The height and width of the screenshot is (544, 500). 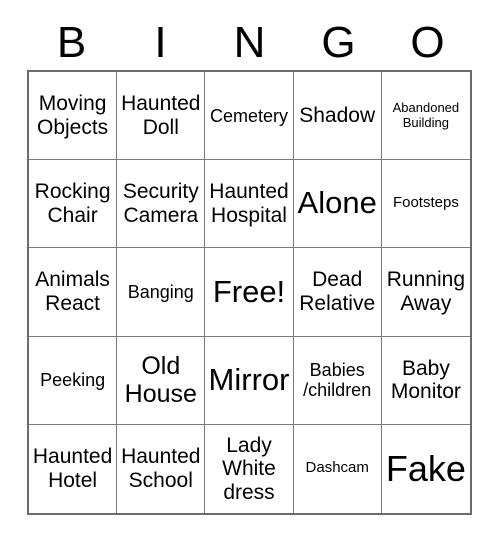 I want to click on bingo-cell-label: Babies /children, so click(x=337, y=380).